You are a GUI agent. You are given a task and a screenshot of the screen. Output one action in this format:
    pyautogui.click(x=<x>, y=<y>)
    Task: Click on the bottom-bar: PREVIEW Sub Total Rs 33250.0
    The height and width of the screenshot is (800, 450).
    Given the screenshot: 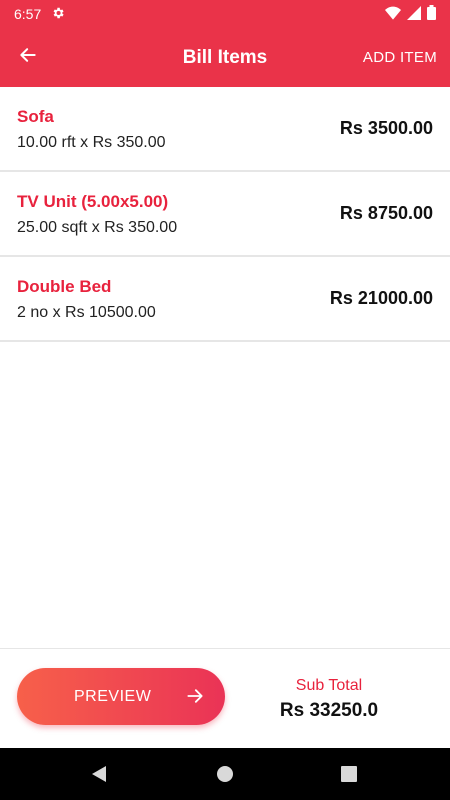 What is the action you would take?
    pyautogui.click(x=225, y=698)
    